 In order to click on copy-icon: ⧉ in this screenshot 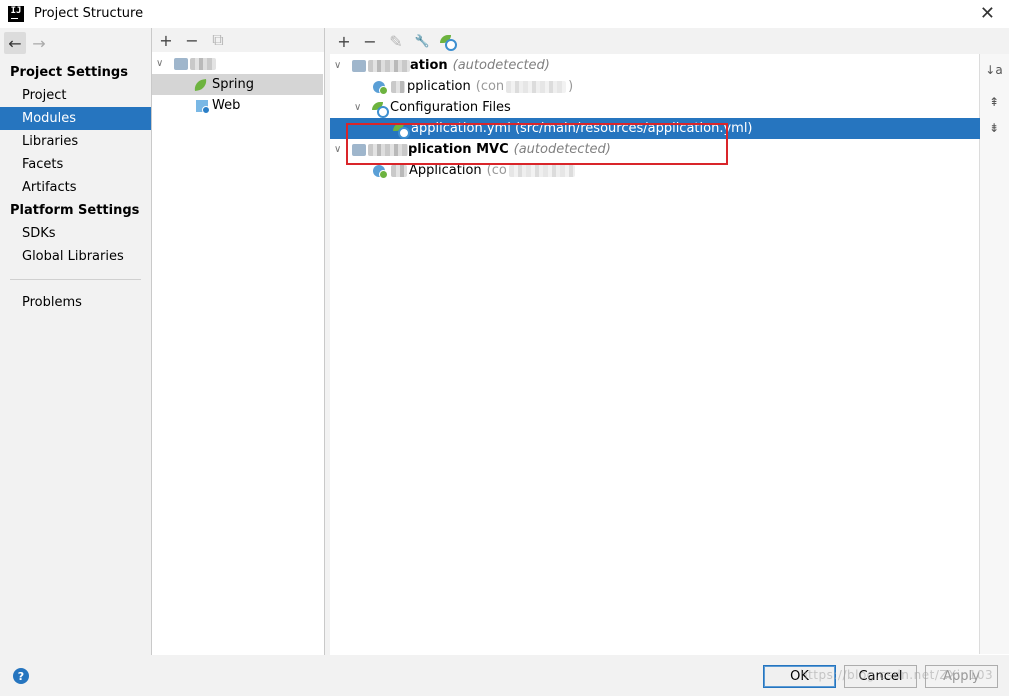, I will do `click(218, 39)`.